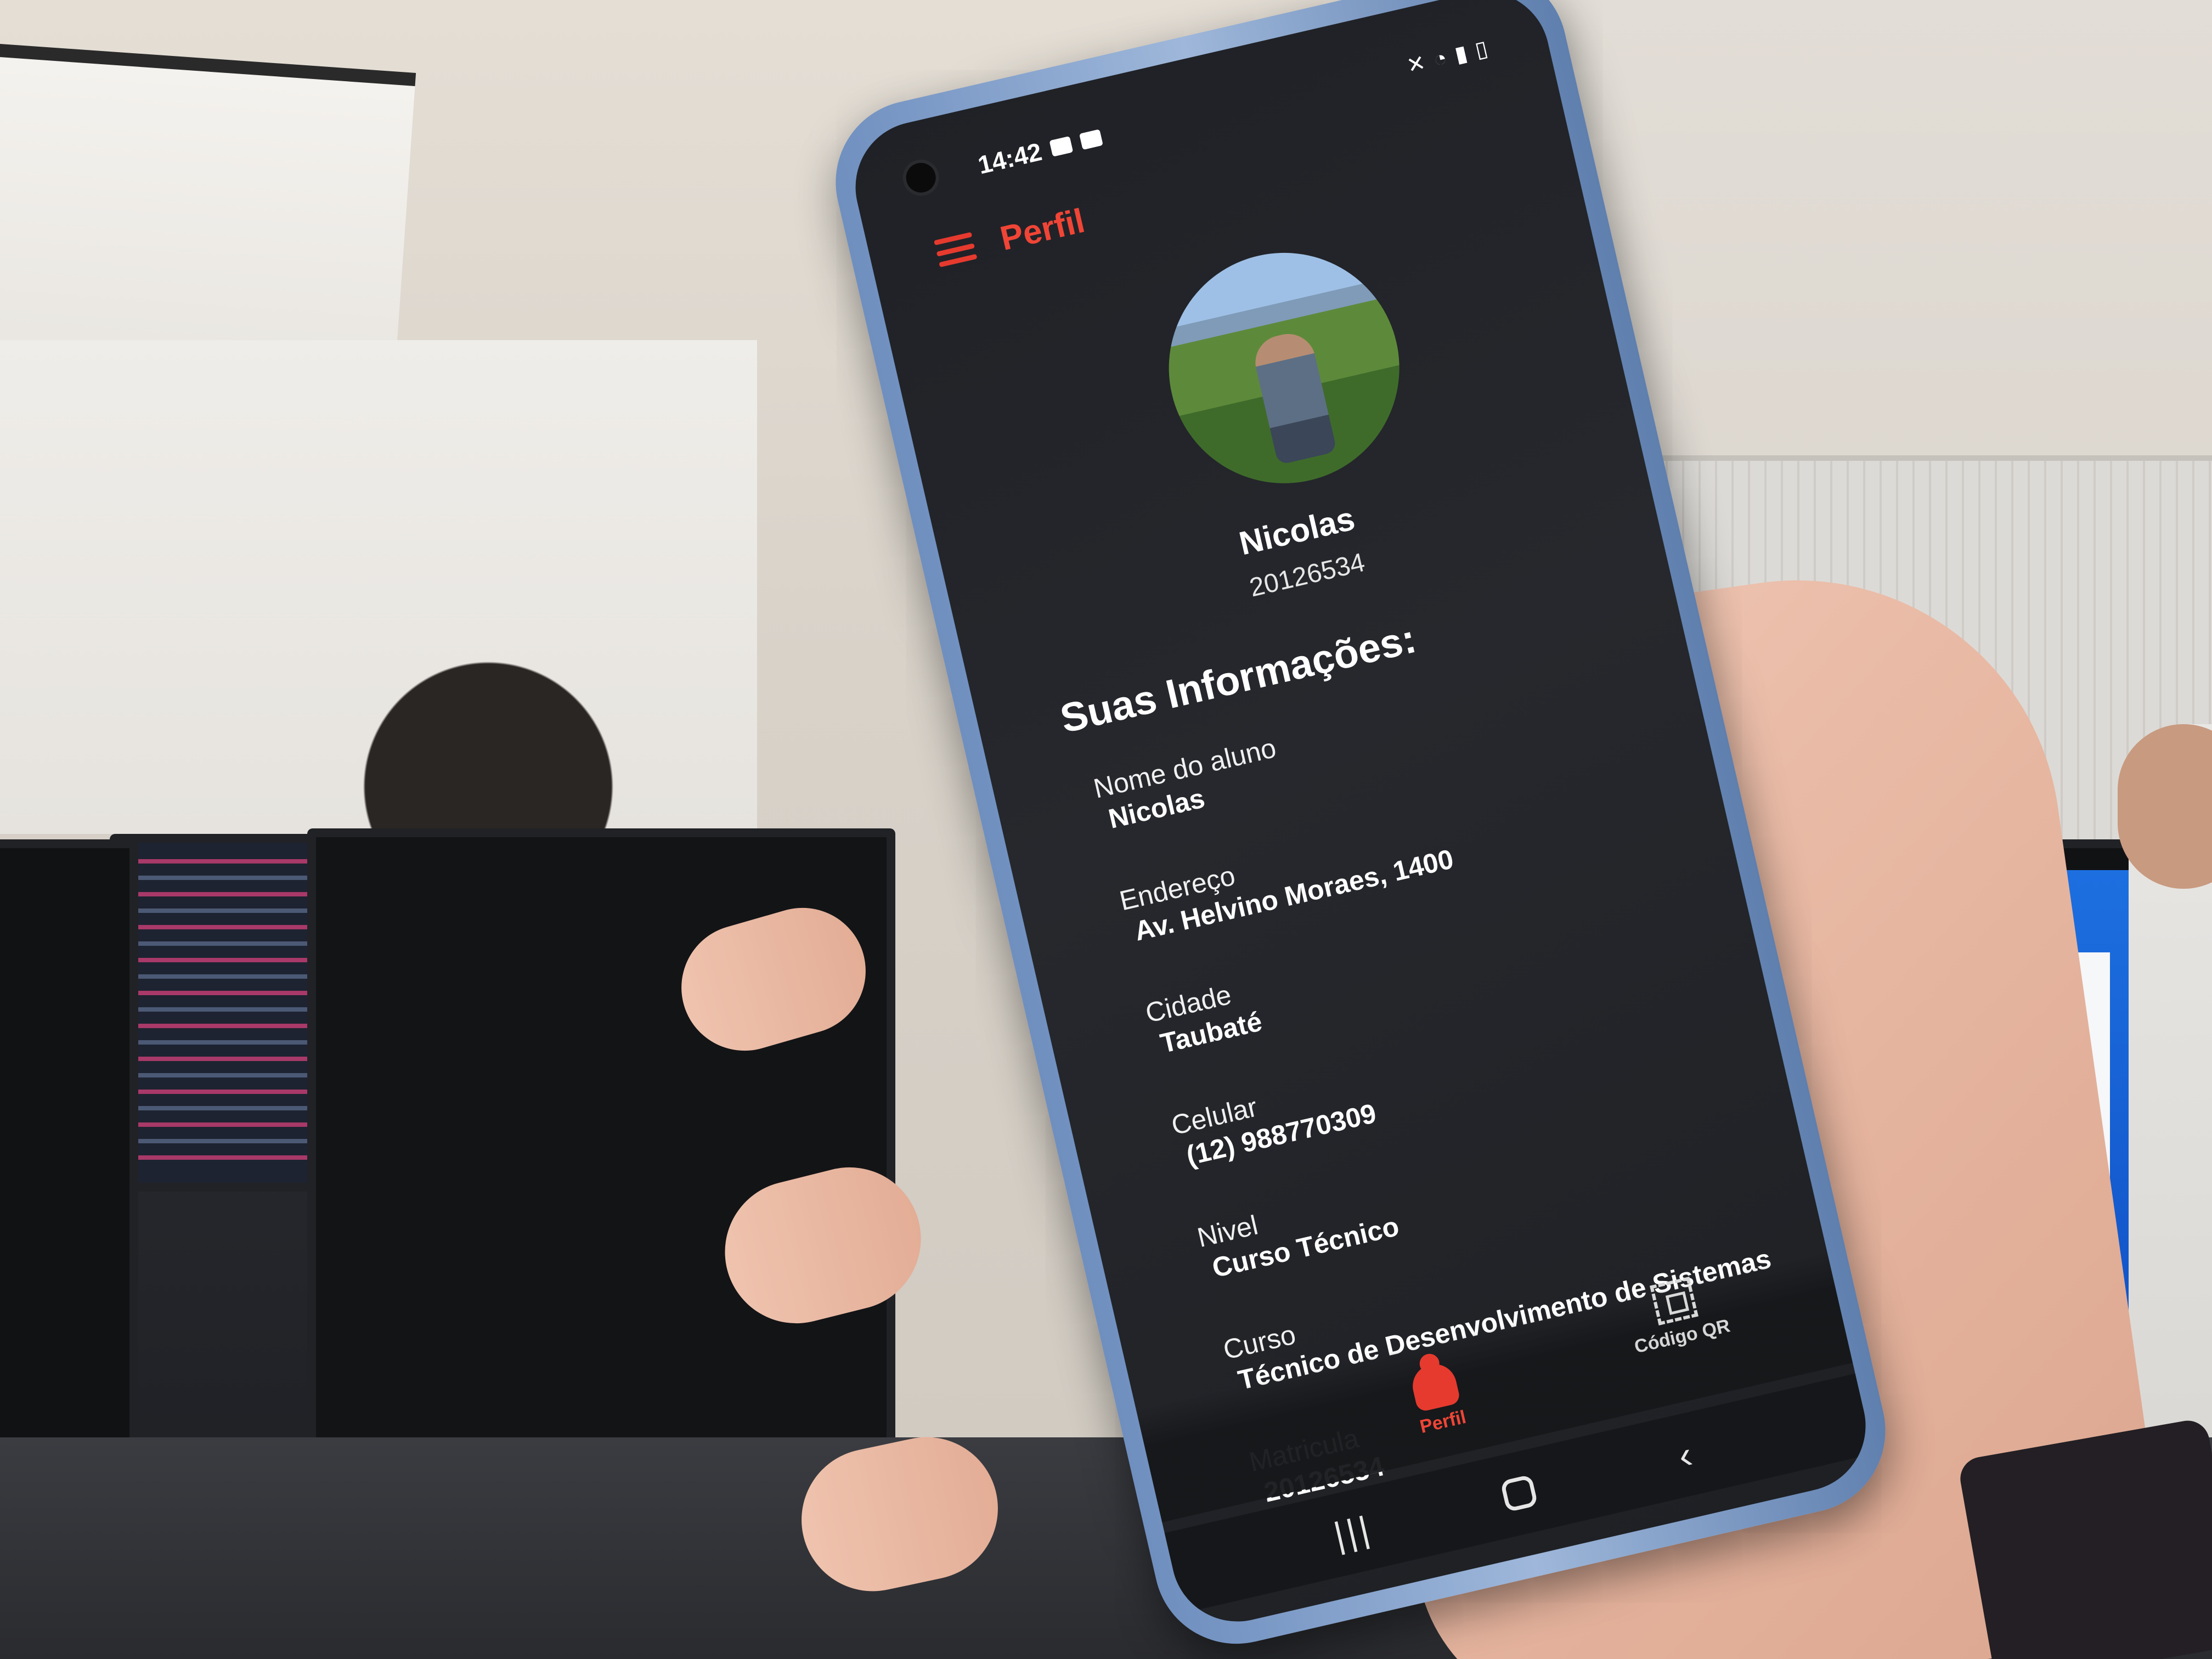 The height and width of the screenshot is (1659, 2212). I want to click on status-left: 14:42, so click(1039, 152).